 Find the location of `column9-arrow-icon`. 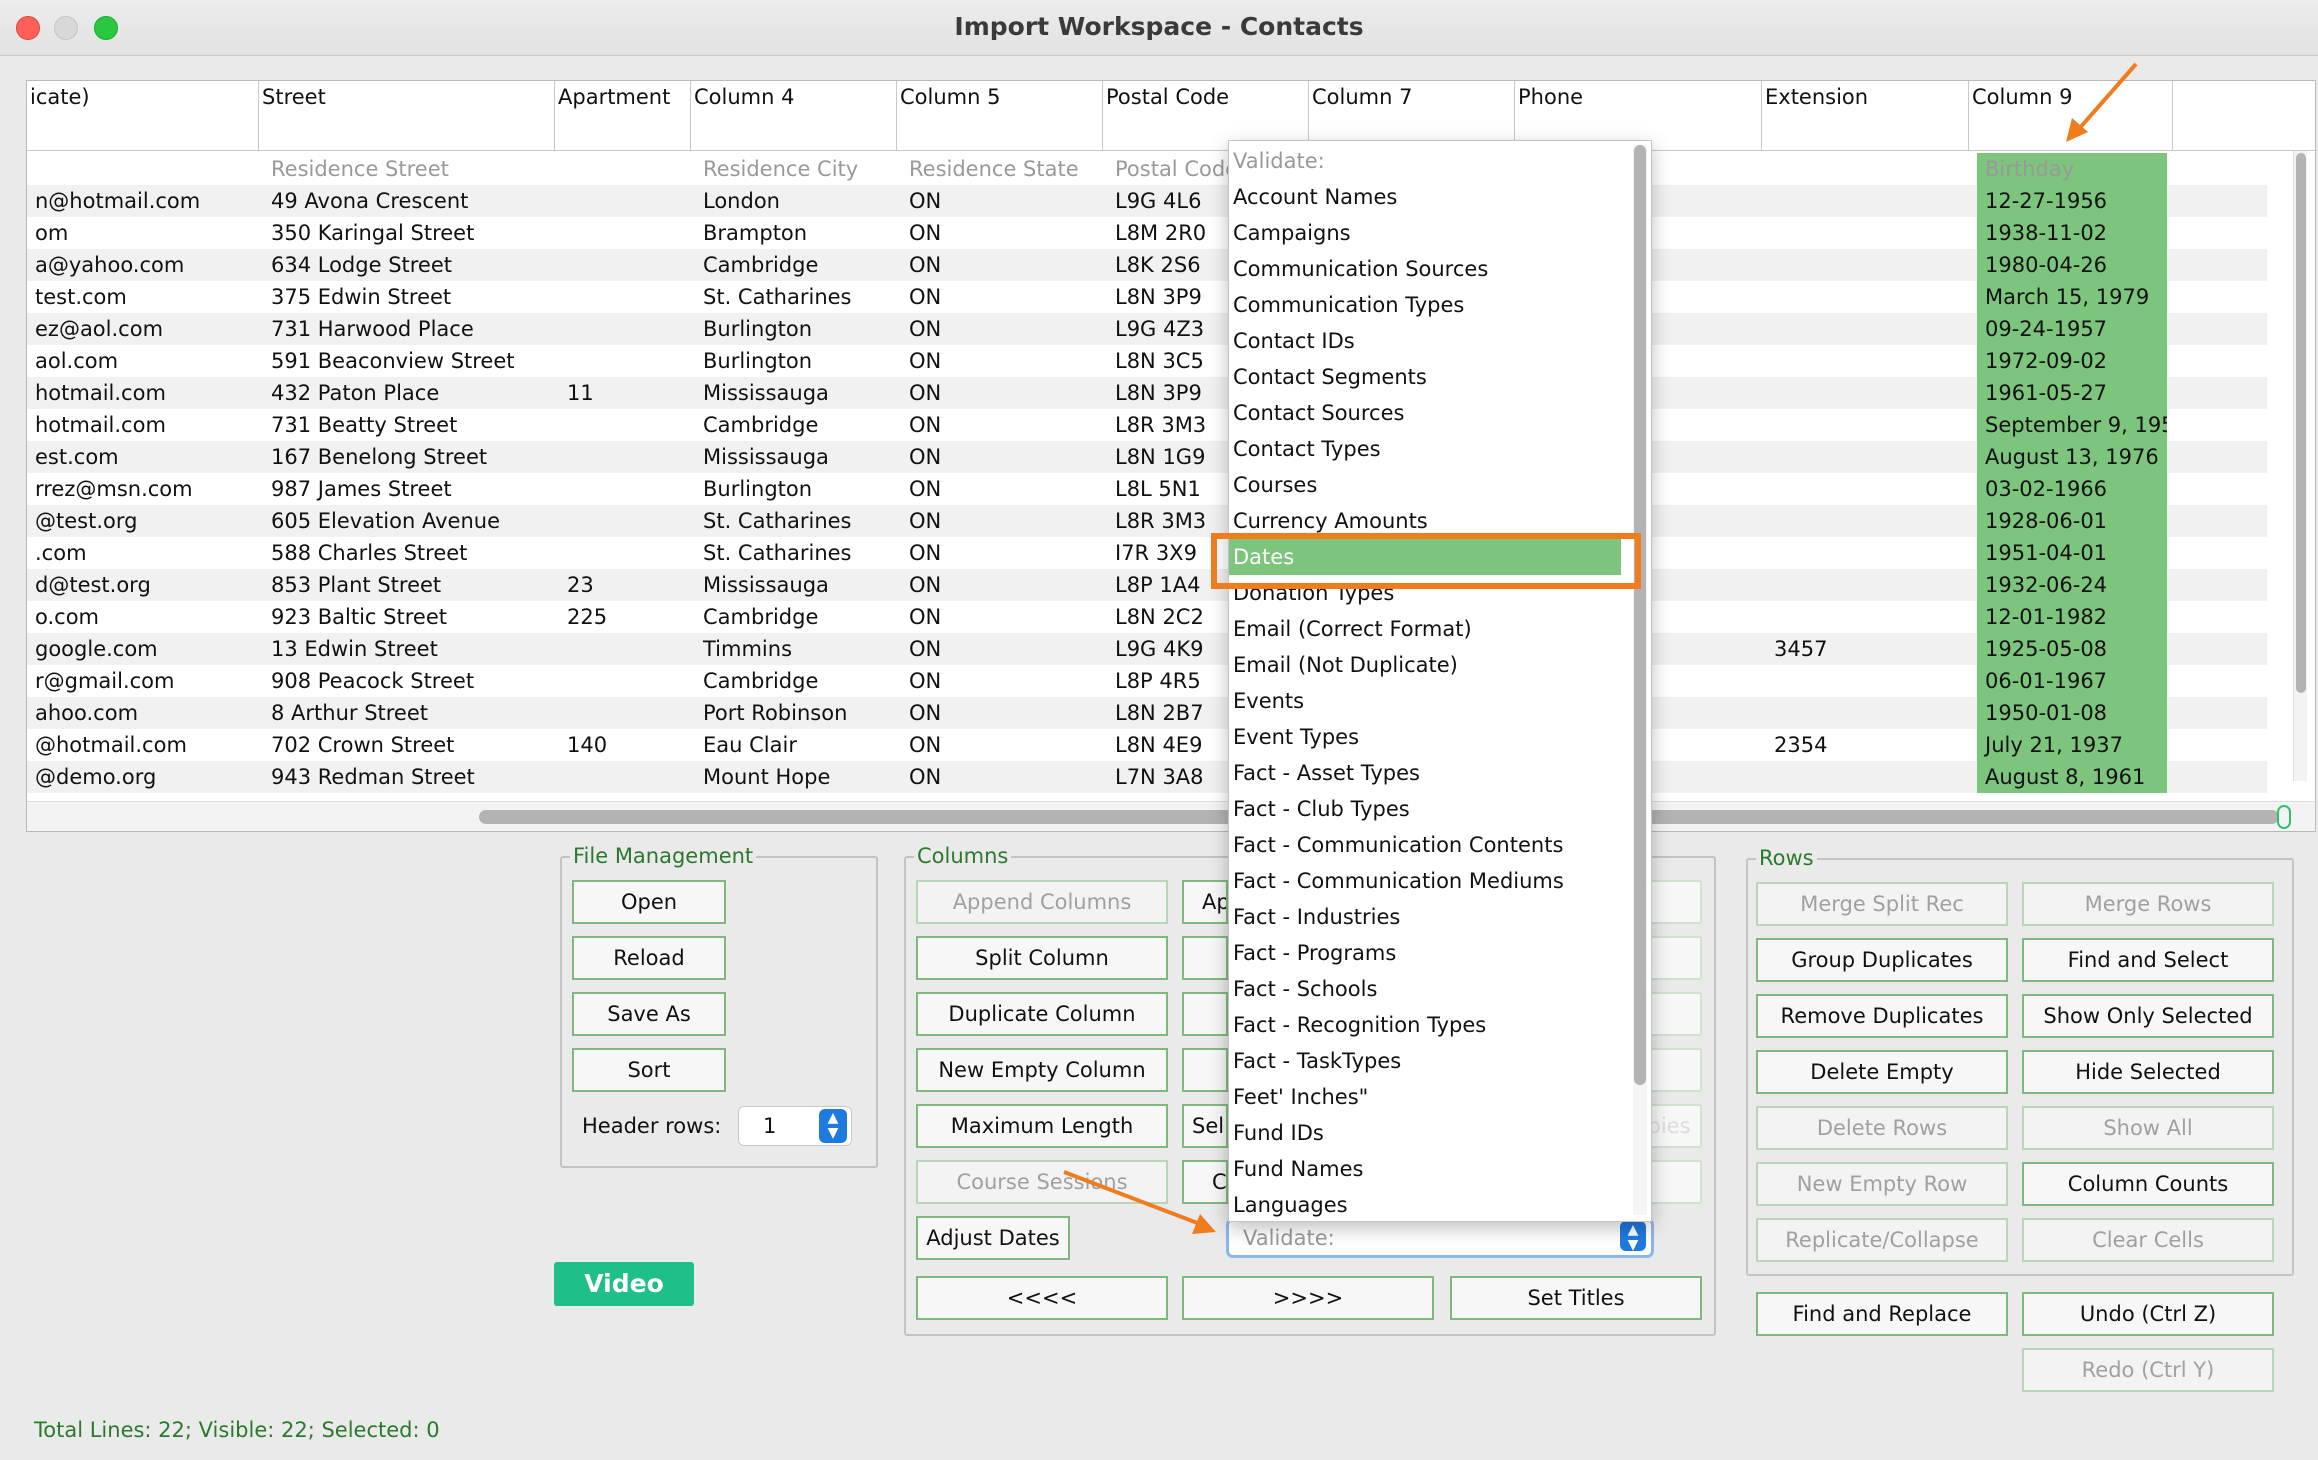

column9-arrow-icon is located at coordinates (2102, 102).